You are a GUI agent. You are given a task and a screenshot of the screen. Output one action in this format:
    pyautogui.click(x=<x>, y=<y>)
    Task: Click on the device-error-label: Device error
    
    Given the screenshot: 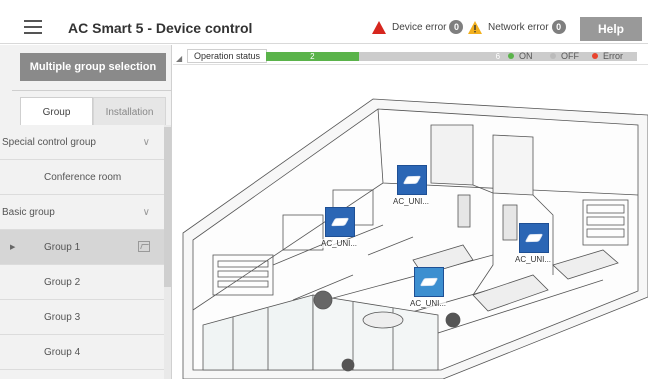 What is the action you would take?
    pyautogui.click(x=419, y=27)
    